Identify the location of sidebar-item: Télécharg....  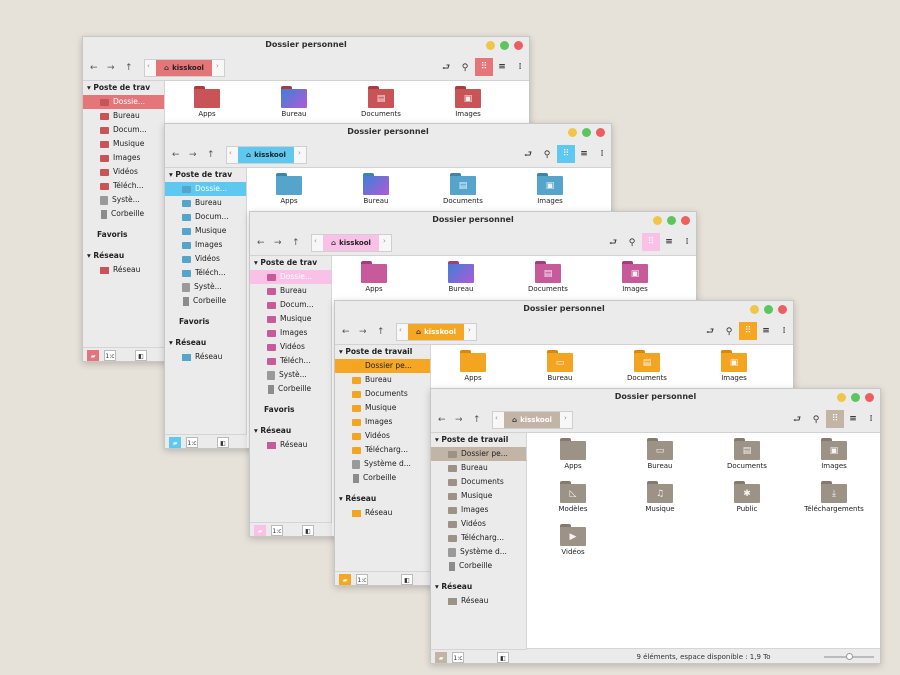
(478, 538).